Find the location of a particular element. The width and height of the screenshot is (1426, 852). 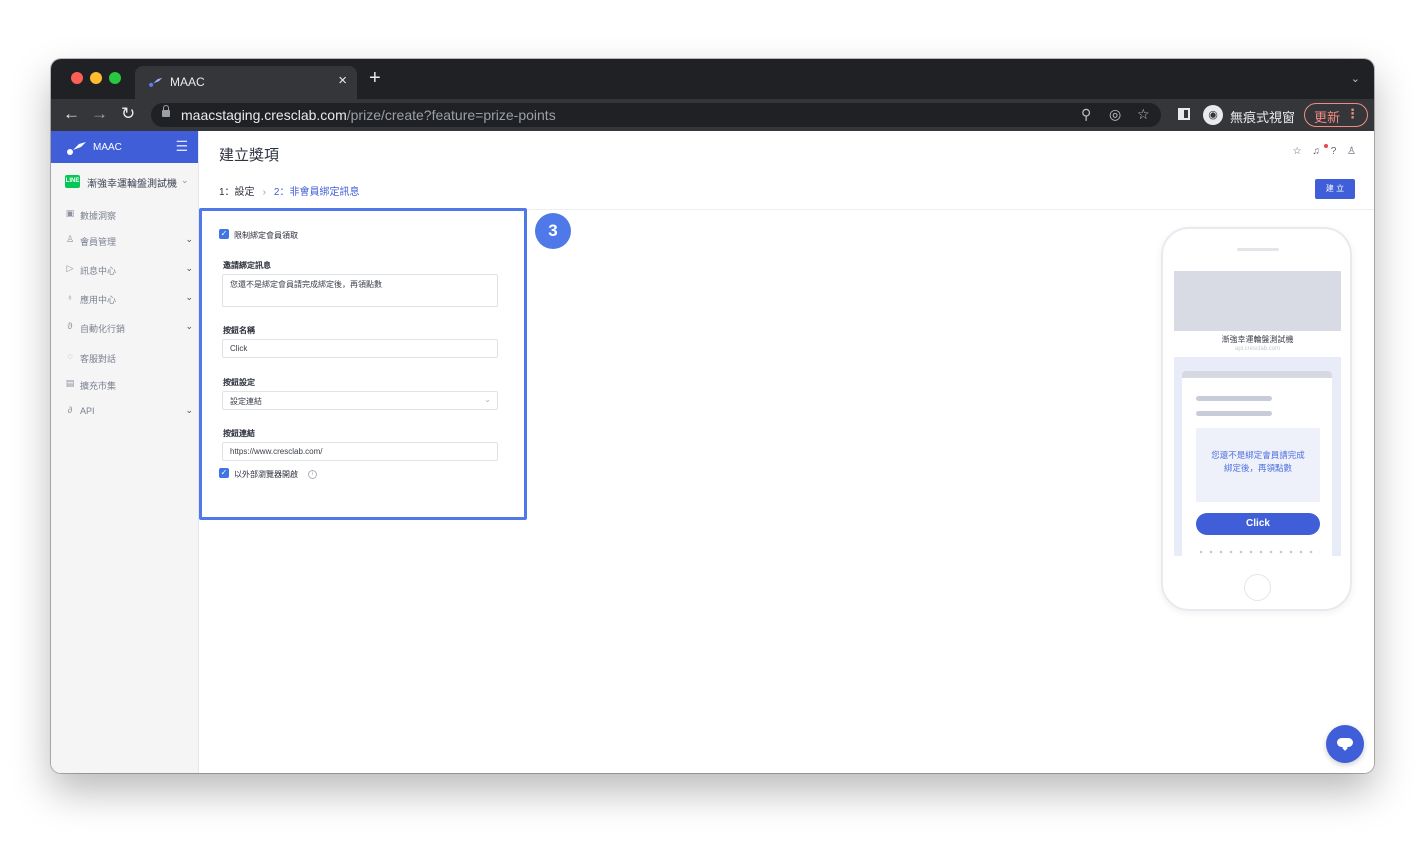

notification-dot is located at coordinates (1326, 146).